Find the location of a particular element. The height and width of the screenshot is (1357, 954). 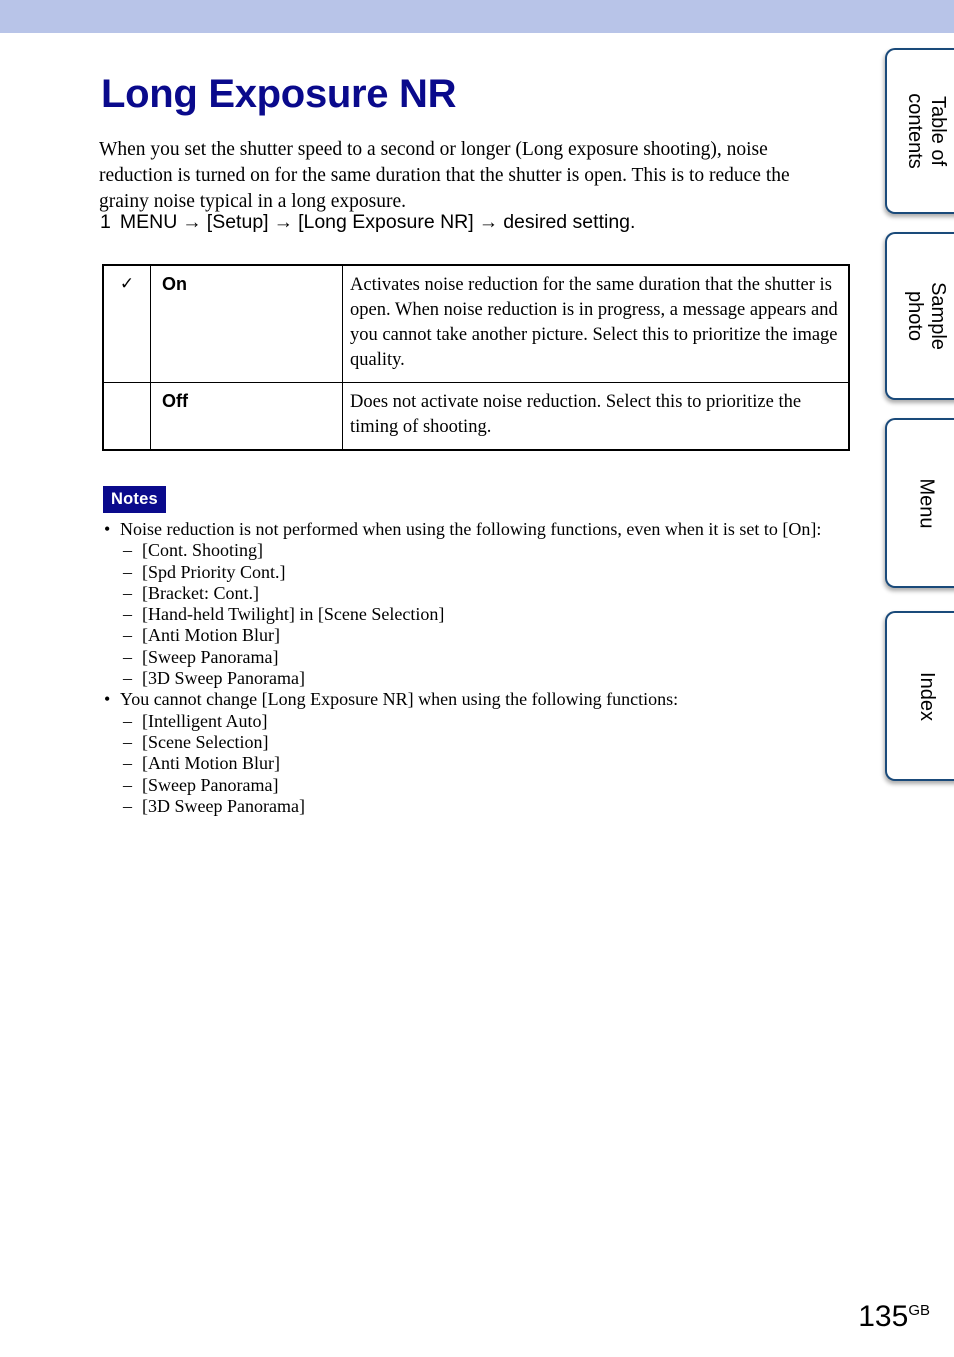

top-banner is located at coordinates (477, 16).